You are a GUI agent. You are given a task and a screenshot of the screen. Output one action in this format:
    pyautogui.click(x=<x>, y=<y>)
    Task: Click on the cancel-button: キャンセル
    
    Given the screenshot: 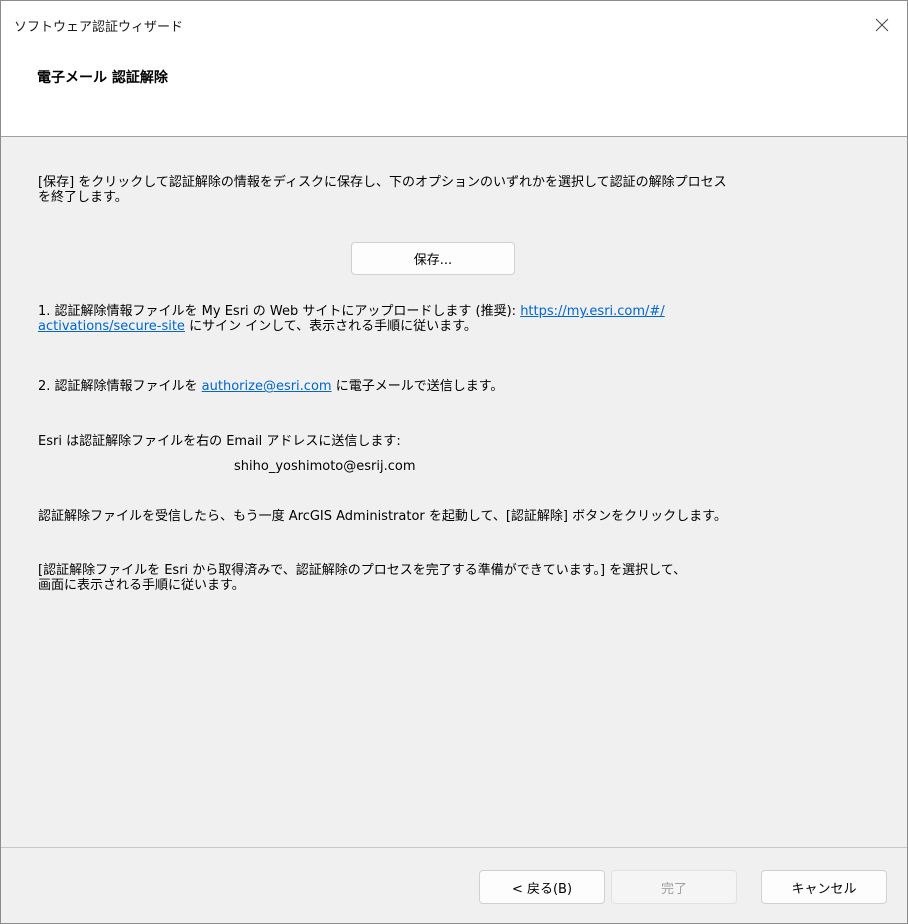 What is the action you would take?
    pyautogui.click(x=824, y=887)
    